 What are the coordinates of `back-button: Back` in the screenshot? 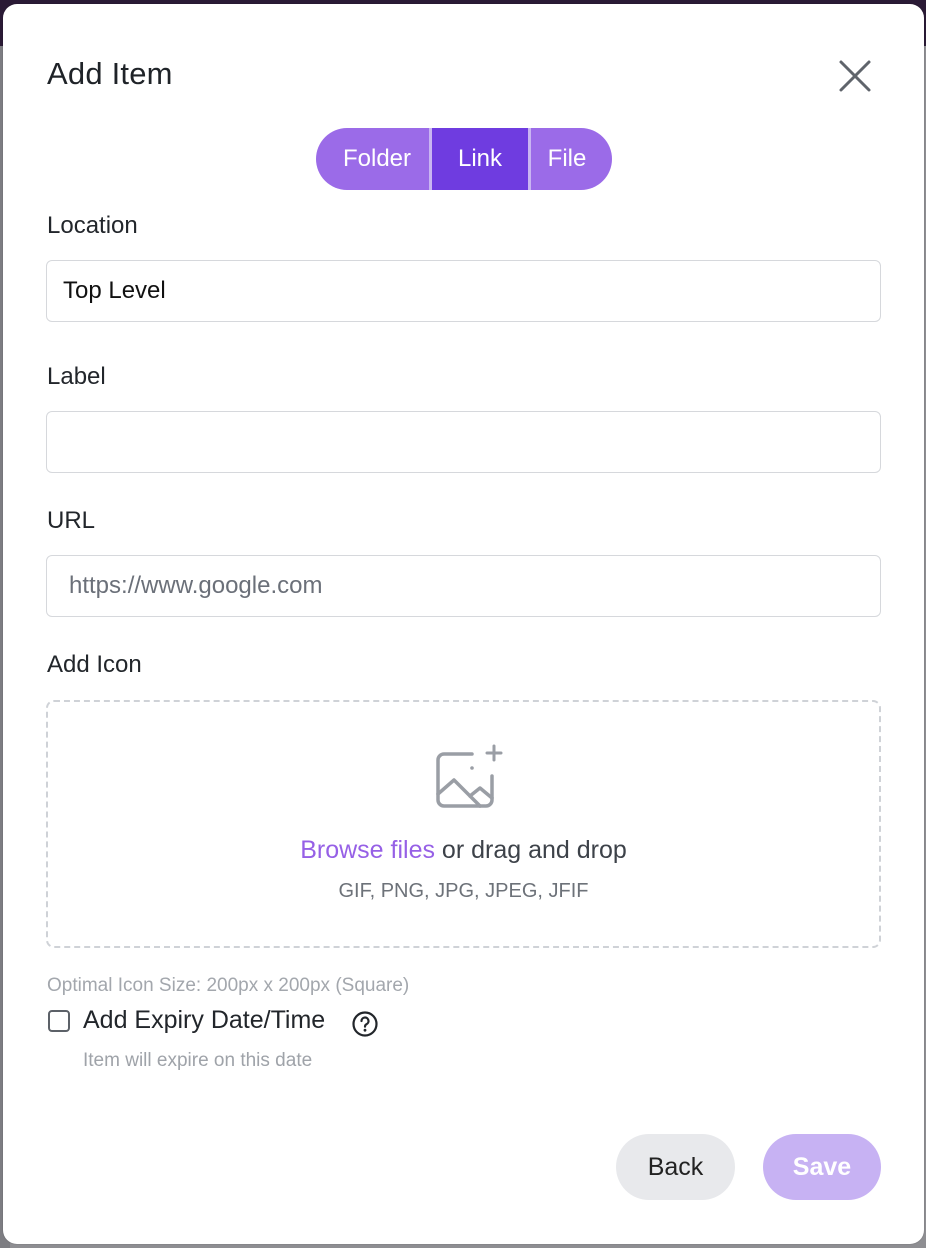 It's located at (675, 1167).